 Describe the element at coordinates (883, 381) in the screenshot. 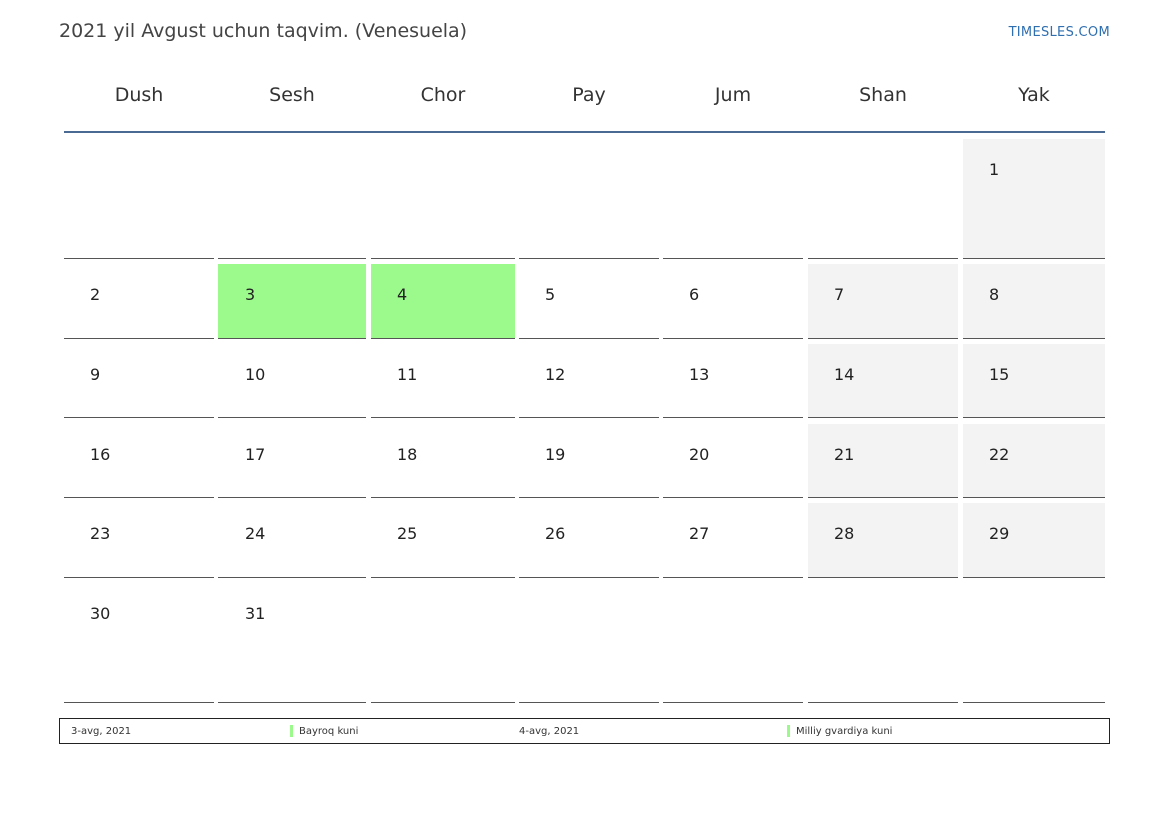

I see `calendar-day-cell: 14` at that location.